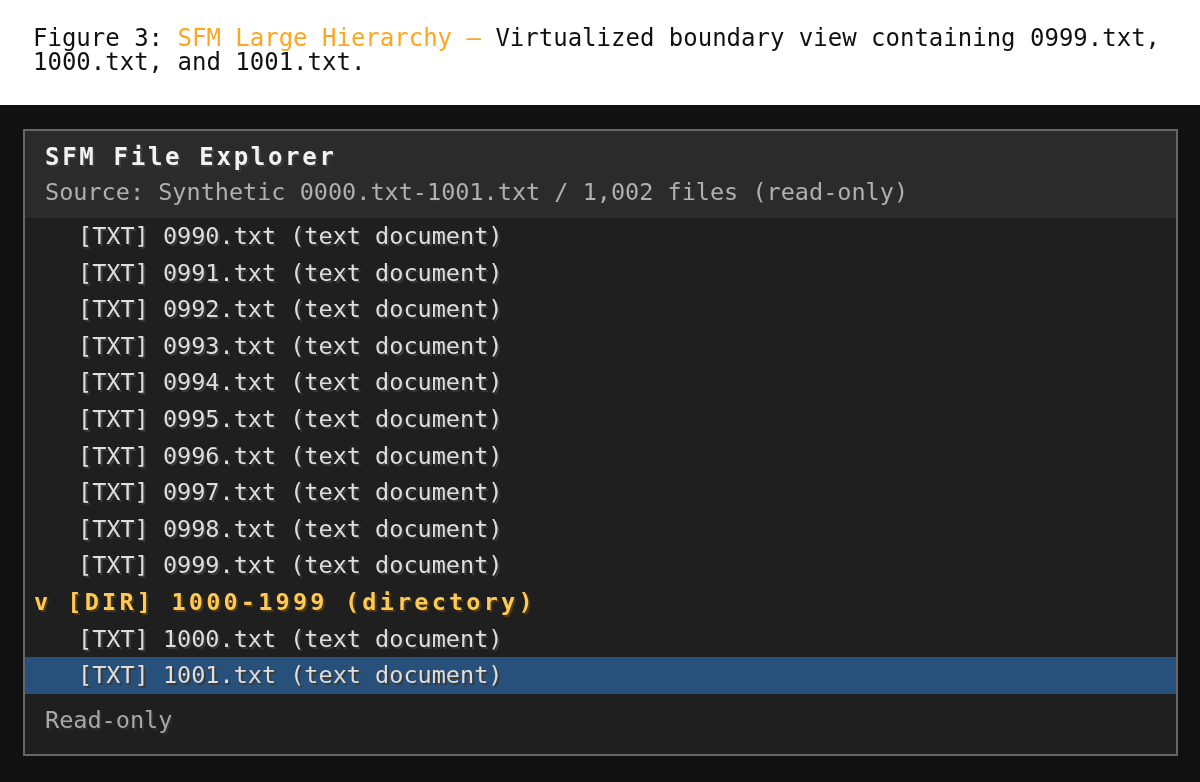 The height and width of the screenshot is (782, 1200). What do you see at coordinates (600, 309) in the screenshot?
I see `file-row: [TXT] 0992.txt (text document)` at bounding box center [600, 309].